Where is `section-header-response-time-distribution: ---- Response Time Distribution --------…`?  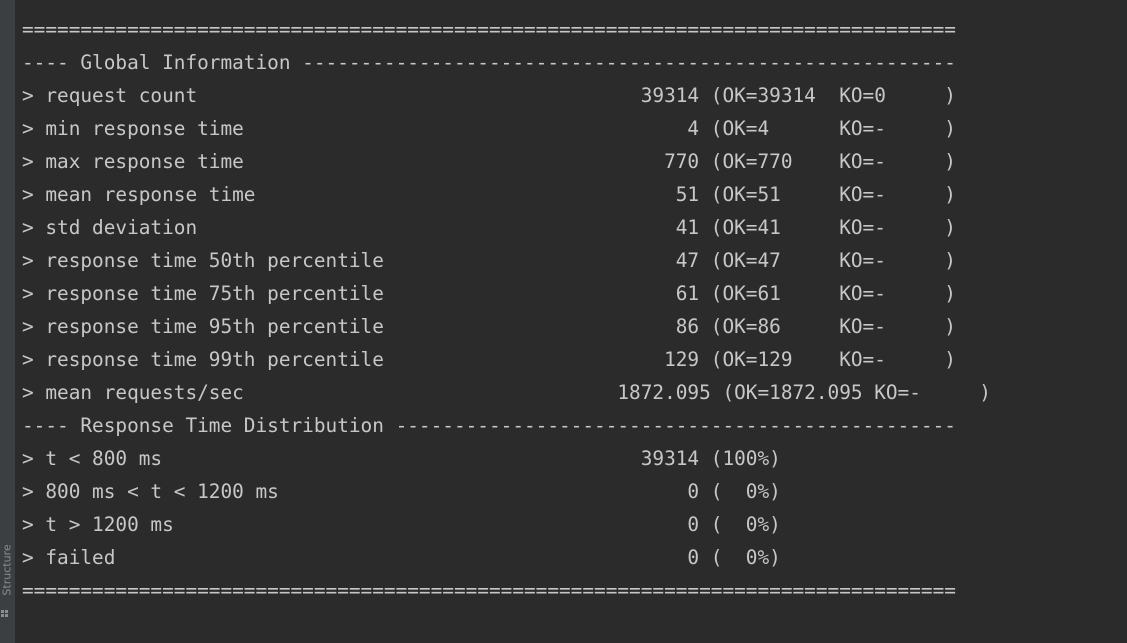 section-header-response-time-distribution: ---- Response Time Distribution --------… is located at coordinates (489, 425).